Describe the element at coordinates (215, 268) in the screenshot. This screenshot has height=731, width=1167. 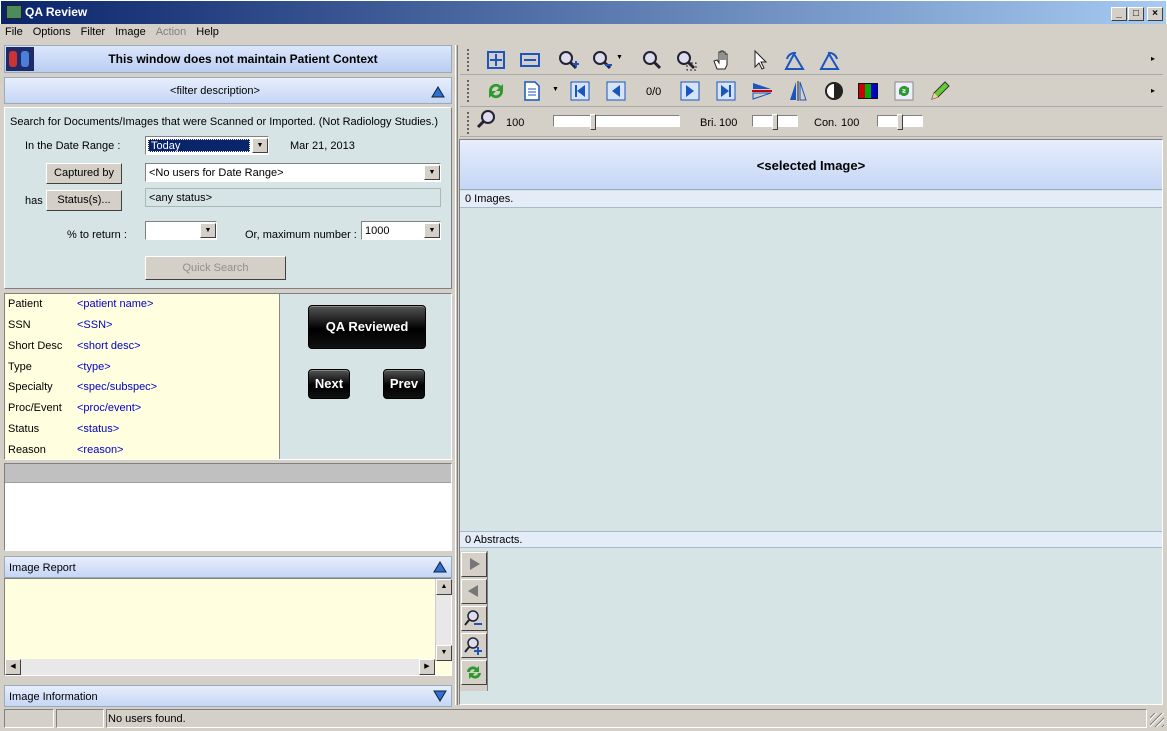
I see `quick-search-button: Quick Search` at that location.